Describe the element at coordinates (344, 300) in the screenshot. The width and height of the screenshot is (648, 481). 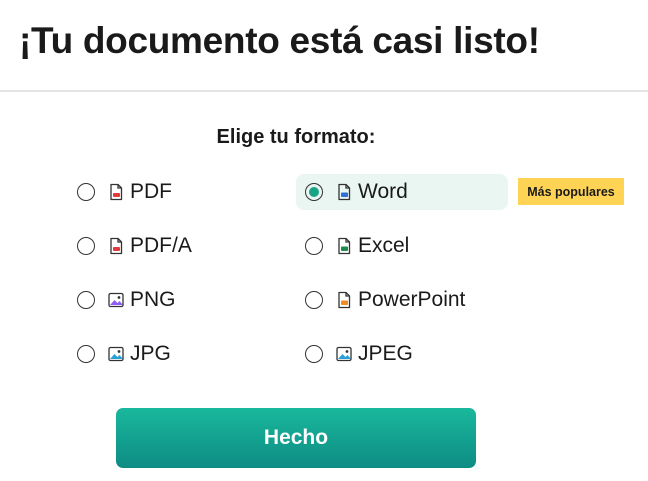
I see `powerpoint-file-icon` at that location.